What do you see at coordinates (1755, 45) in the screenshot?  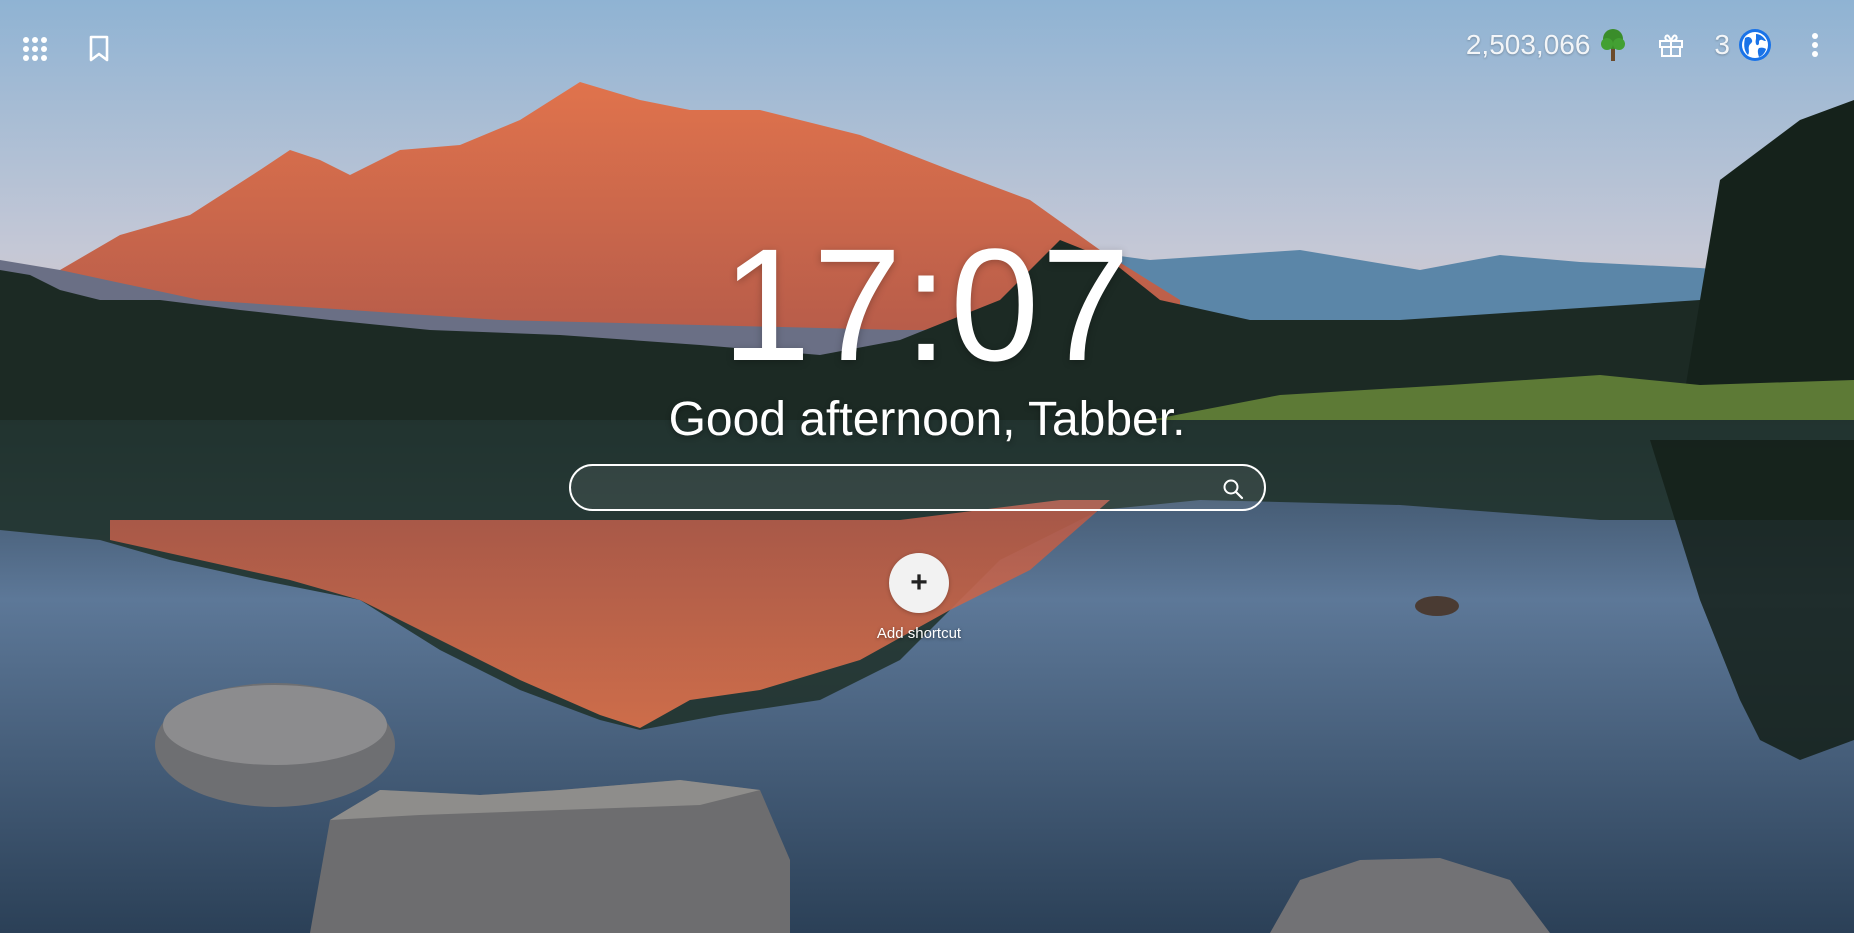 I see `globe-icon` at bounding box center [1755, 45].